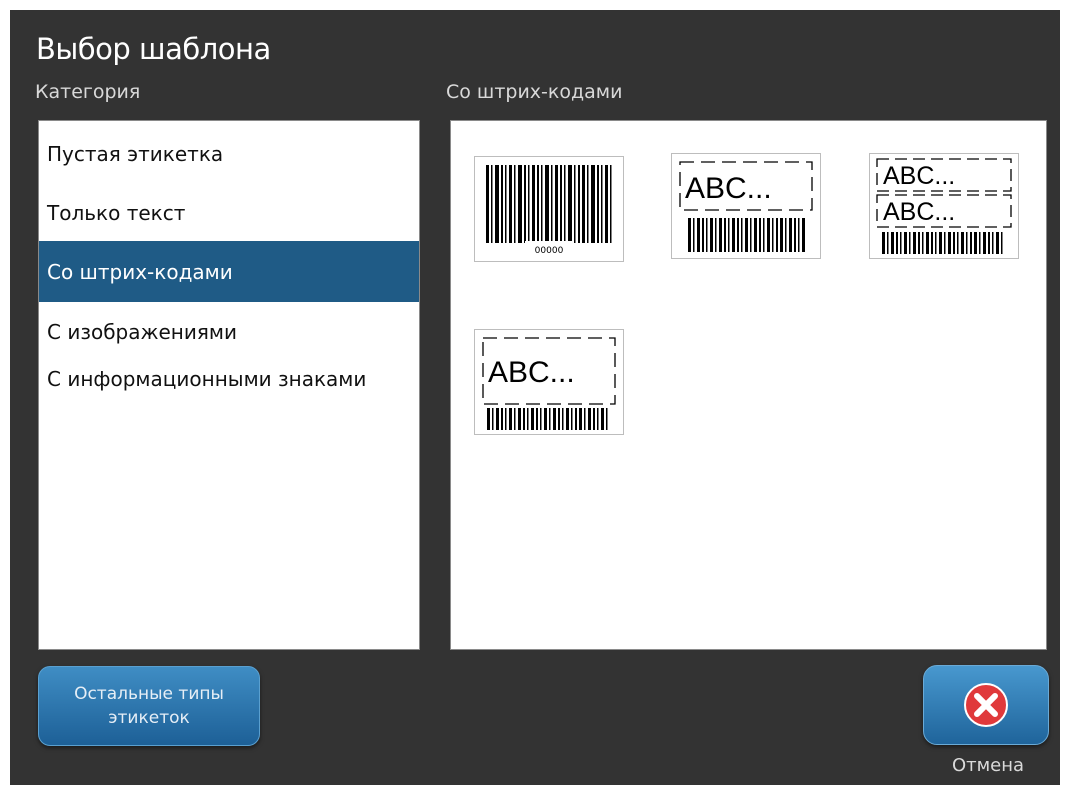 The image size is (1068, 787). What do you see at coordinates (549, 251) in the screenshot?
I see `barcode-caption: 00000` at bounding box center [549, 251].